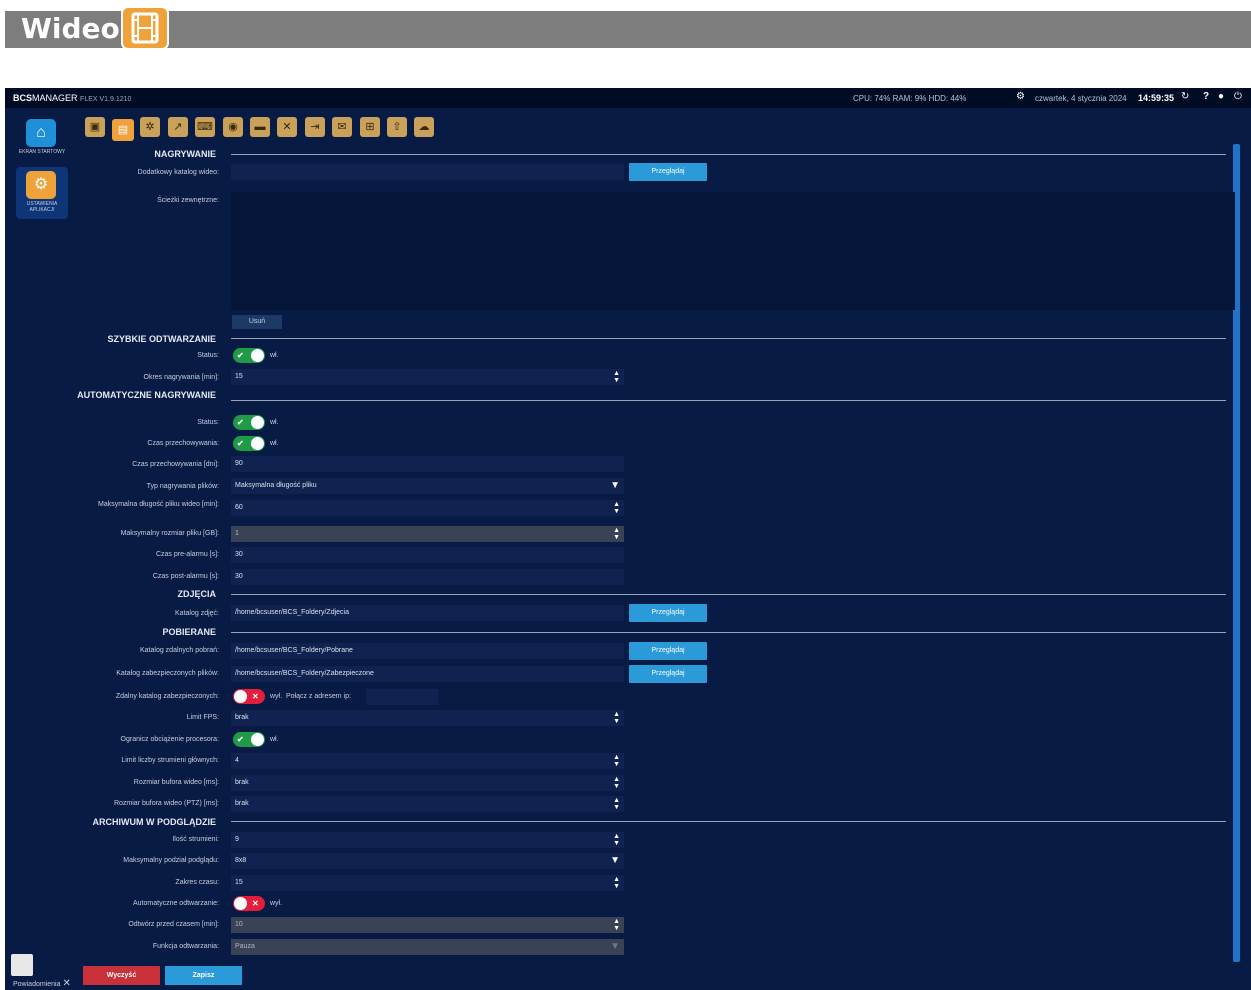 The image size is (1251, 990). What do you see at coordinates (72, 98) in the screenshot?
I see `app-logo: BCSMANAGER FLEX V1.9.1210` at bounding box center [72, 98].